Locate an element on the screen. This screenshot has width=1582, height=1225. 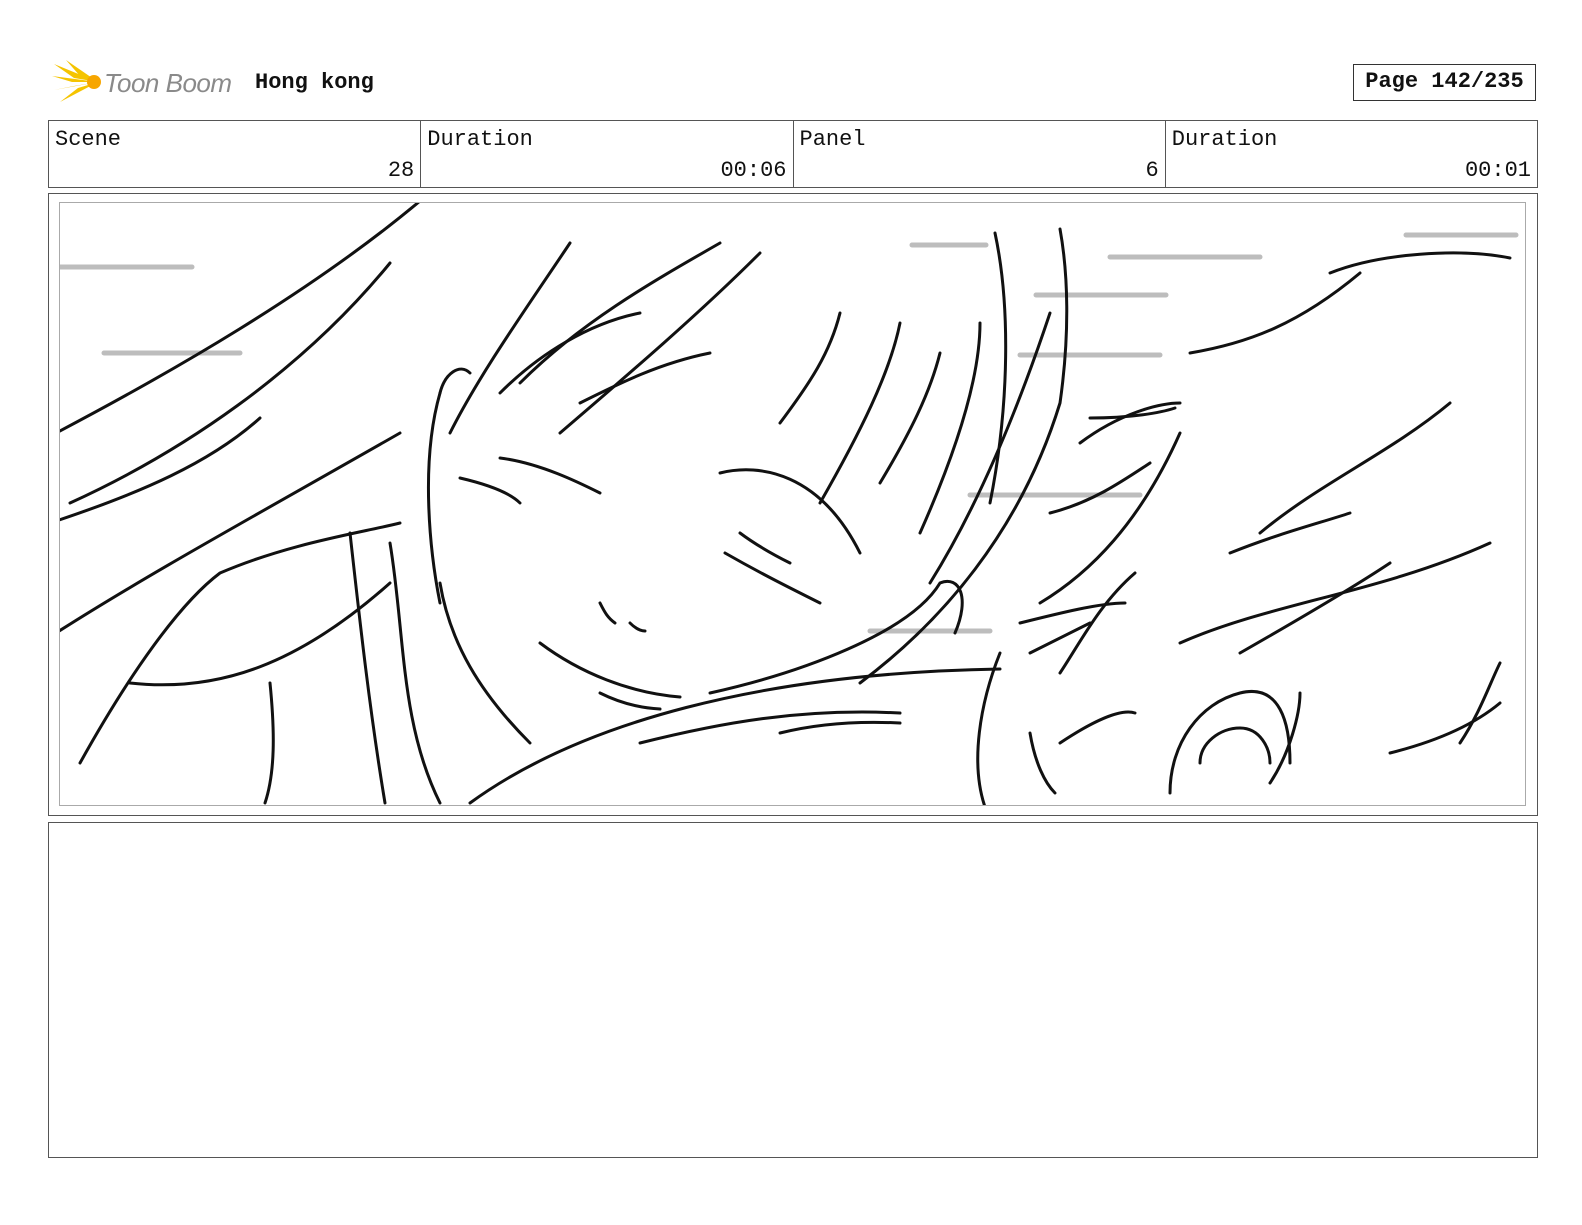
project-title: Hong kong is located at coordinates (314, 82).